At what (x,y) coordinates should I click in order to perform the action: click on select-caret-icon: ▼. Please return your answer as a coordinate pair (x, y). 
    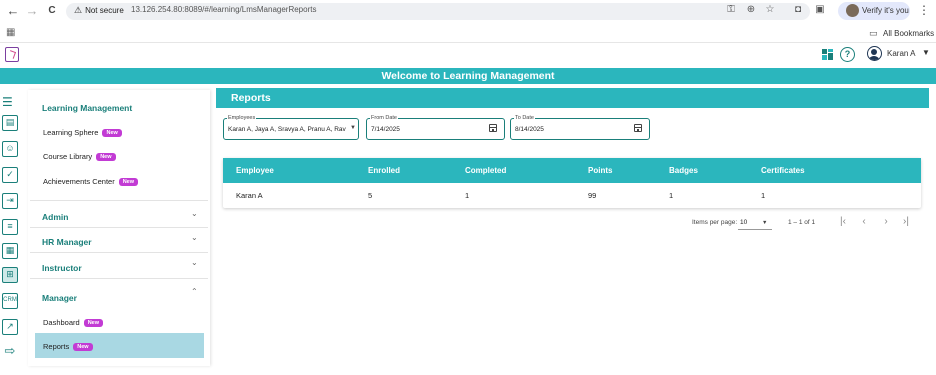
    Looking at the image, I should click on (764, 223).